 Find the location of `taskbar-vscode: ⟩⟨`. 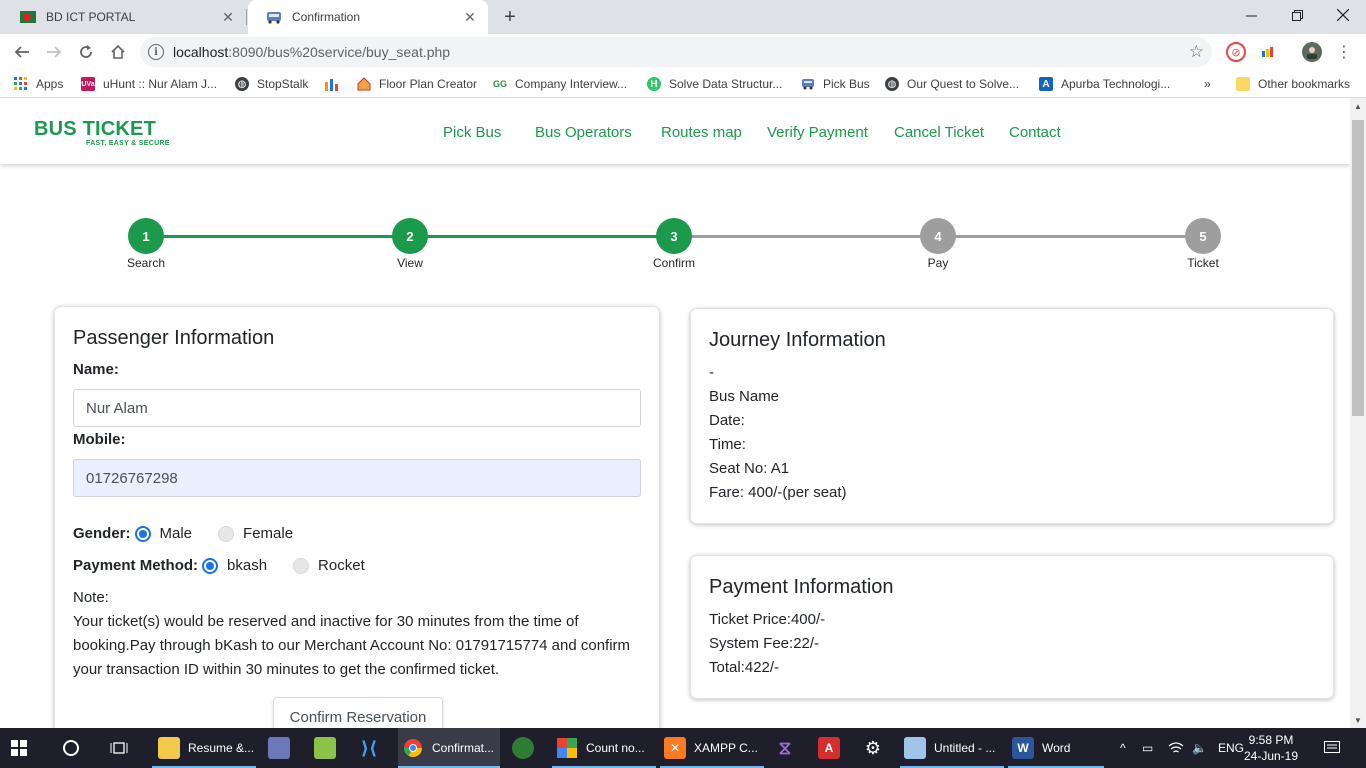

taskbar-vscode: ⟩⟨ is located at coordinates (371, 748).